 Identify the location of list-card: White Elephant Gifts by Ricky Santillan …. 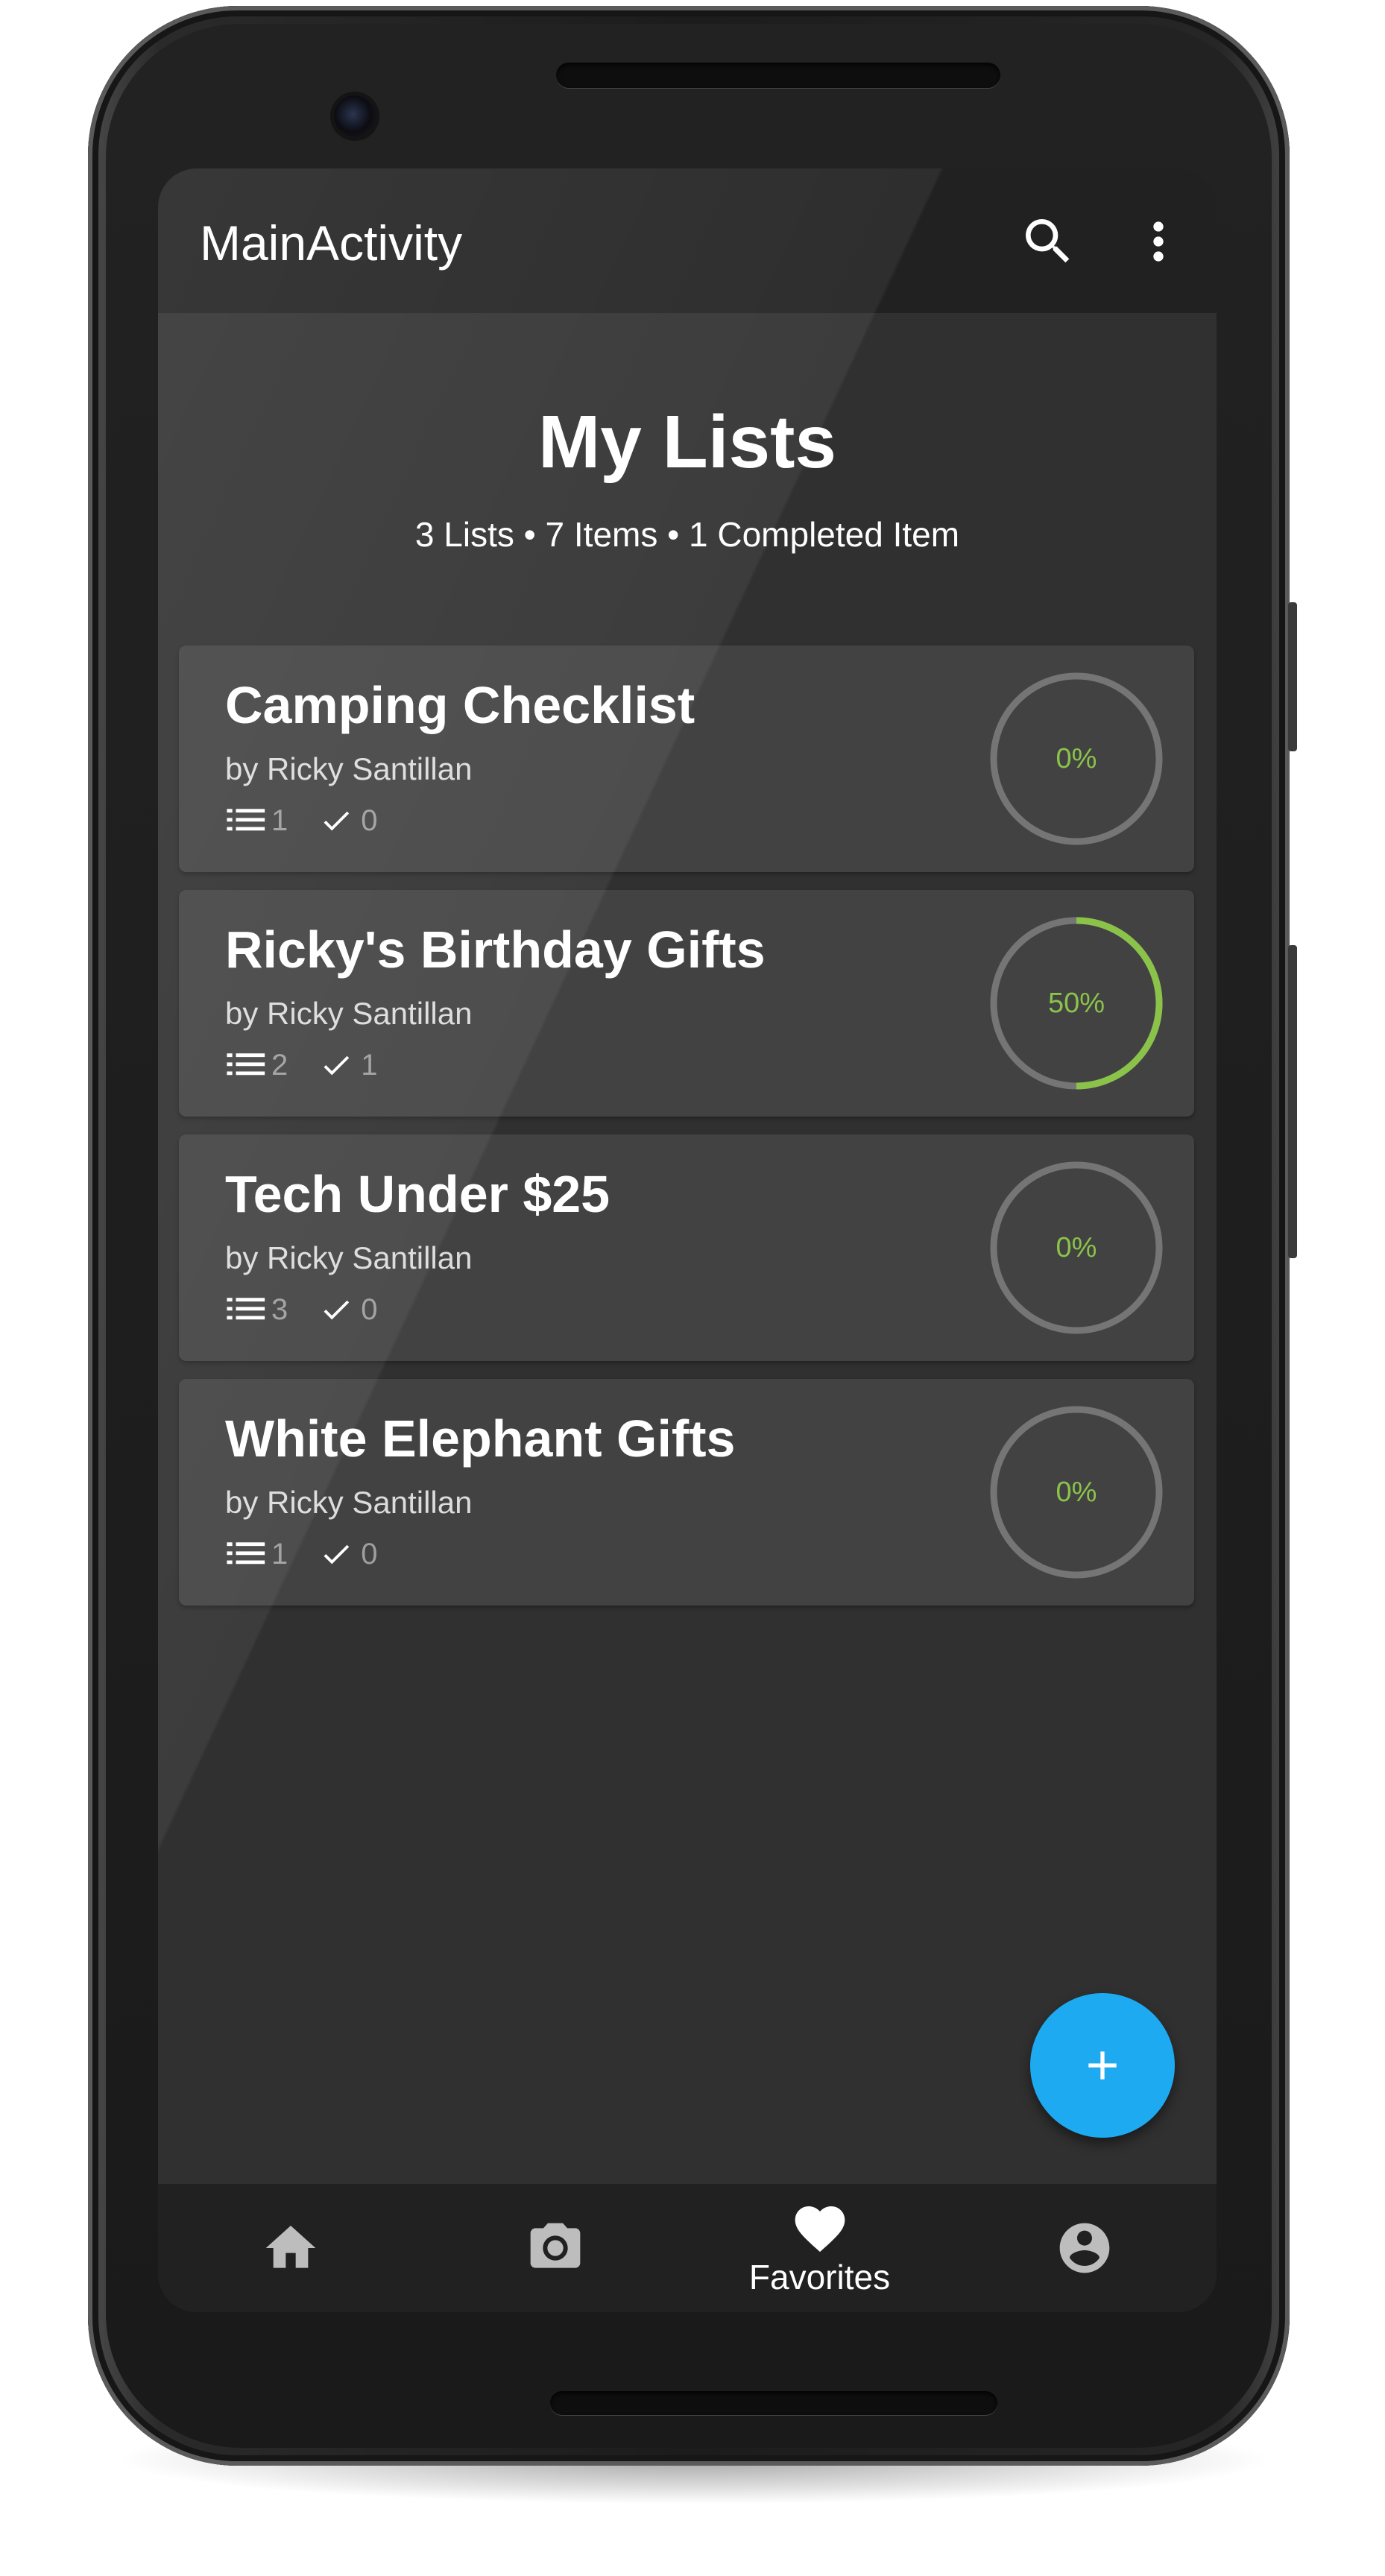
(686, 1492).